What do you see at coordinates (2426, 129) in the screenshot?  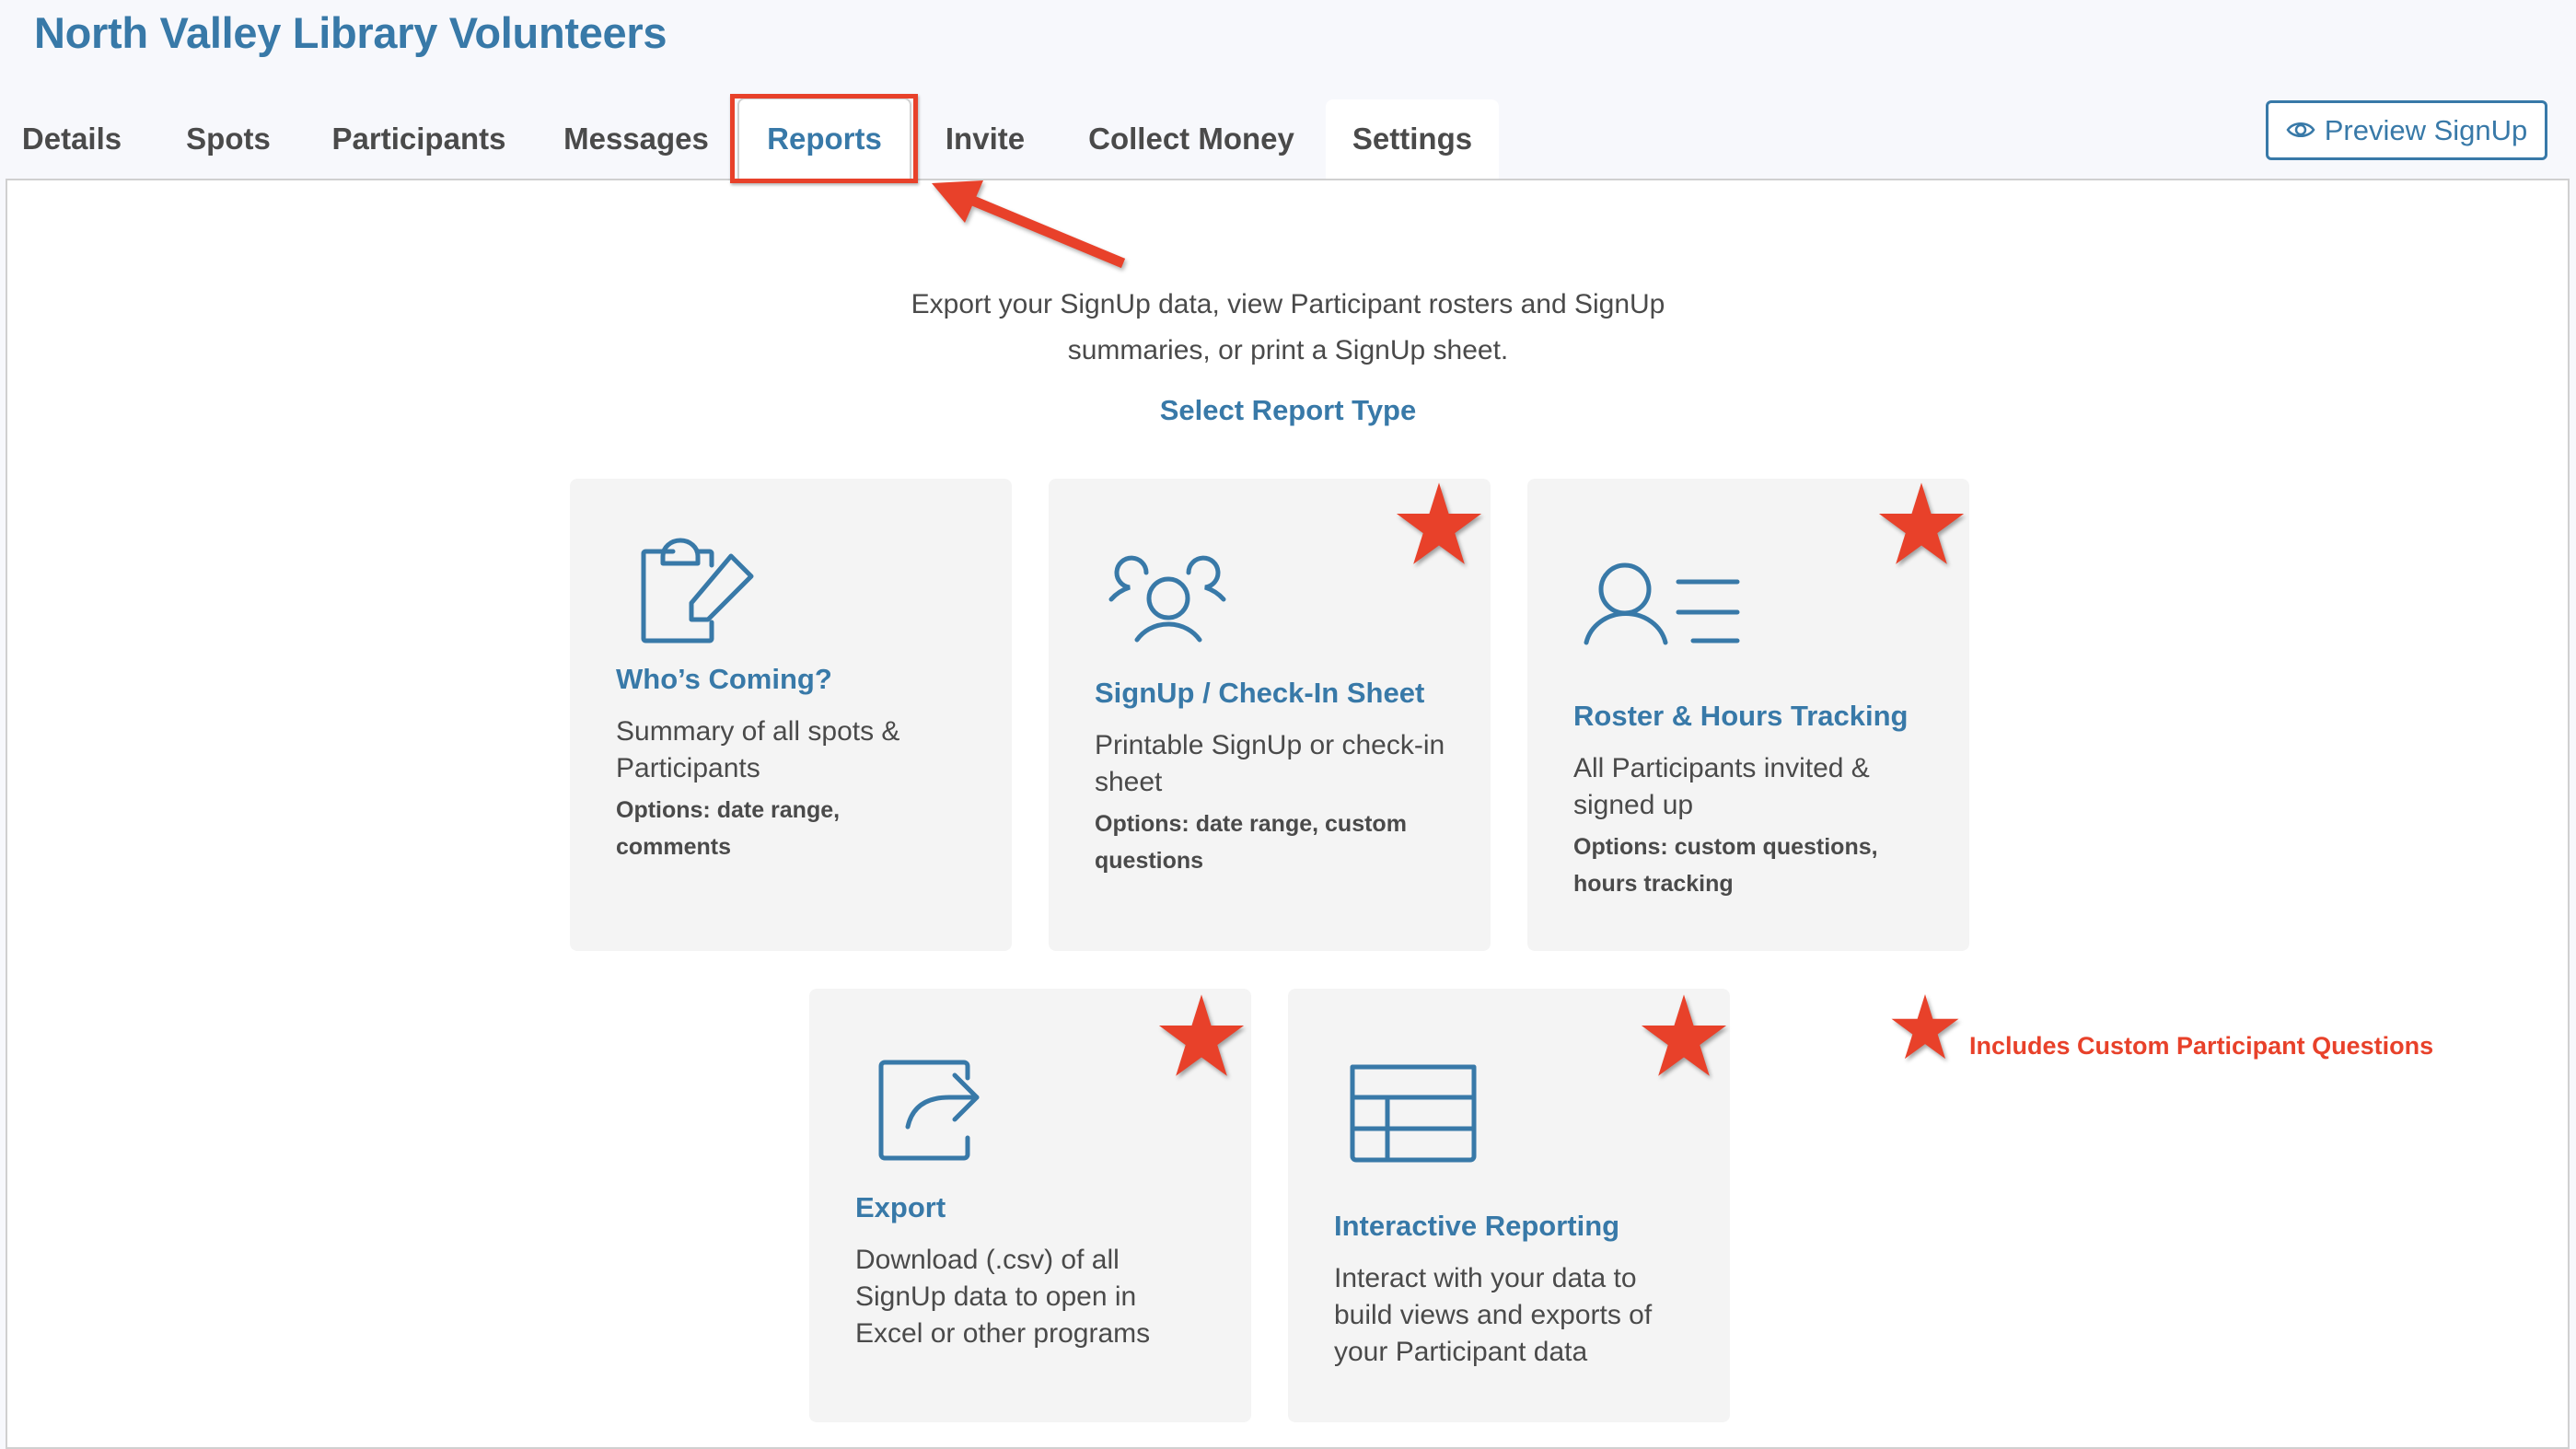 I see `preview-signup-label: Preview SignUp` at bounding box center [2426, 129].